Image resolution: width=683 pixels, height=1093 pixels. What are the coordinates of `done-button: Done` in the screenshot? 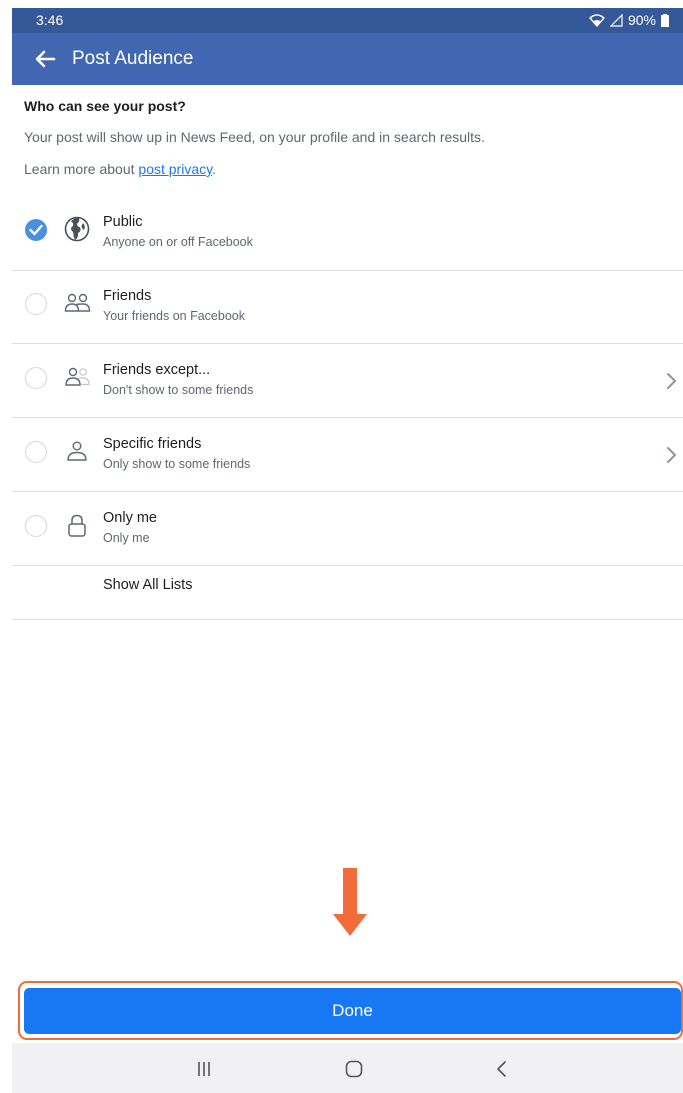 It's located at (352, 1011).